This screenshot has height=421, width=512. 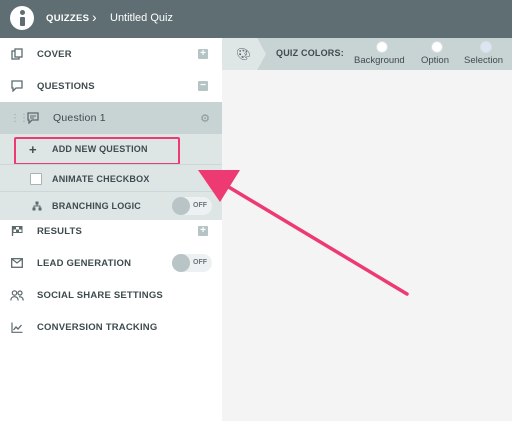 I want to click on option-color-swatch, so click(x=437, y=47).